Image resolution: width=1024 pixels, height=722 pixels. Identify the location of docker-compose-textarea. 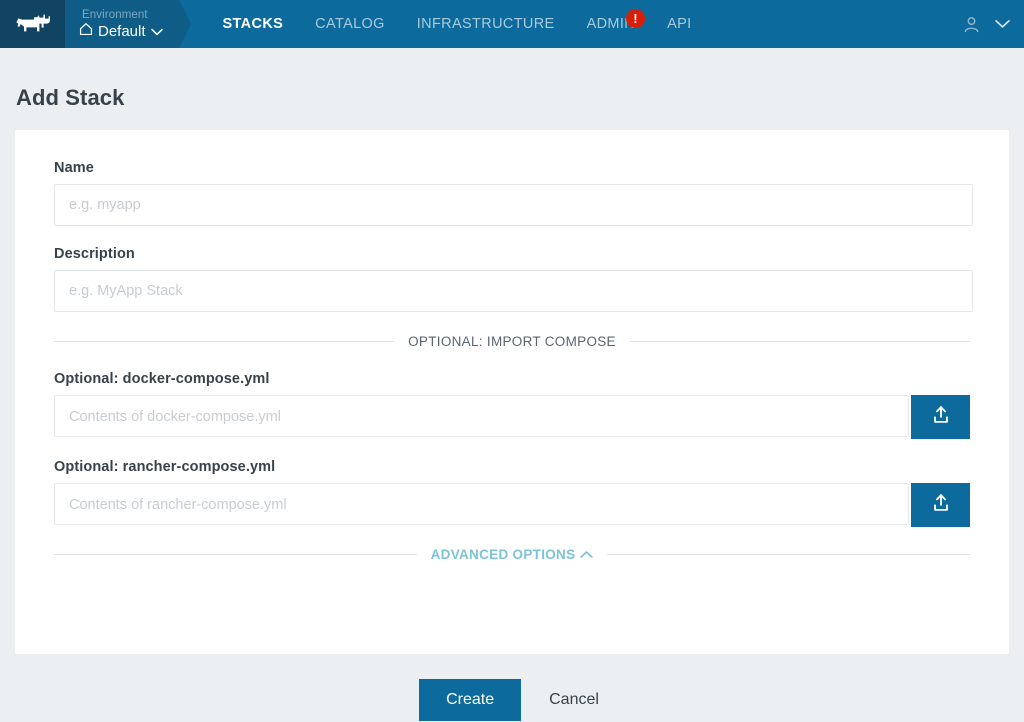
(482, 415).